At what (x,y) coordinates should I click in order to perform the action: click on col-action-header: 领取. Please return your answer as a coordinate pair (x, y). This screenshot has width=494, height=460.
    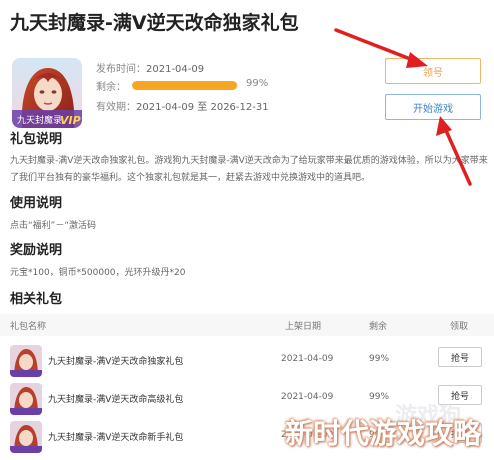
    Looking at the image, I should click on (459, 327).